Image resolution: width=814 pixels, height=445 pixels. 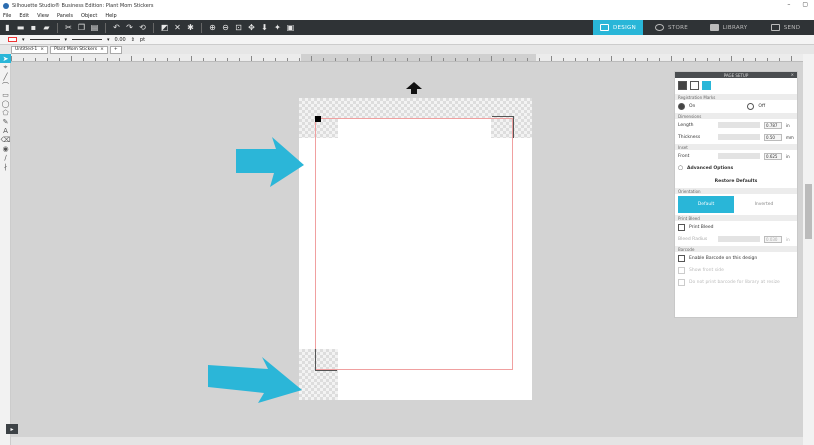 I want to click on length-unit: in, so click(x=788, y=125).